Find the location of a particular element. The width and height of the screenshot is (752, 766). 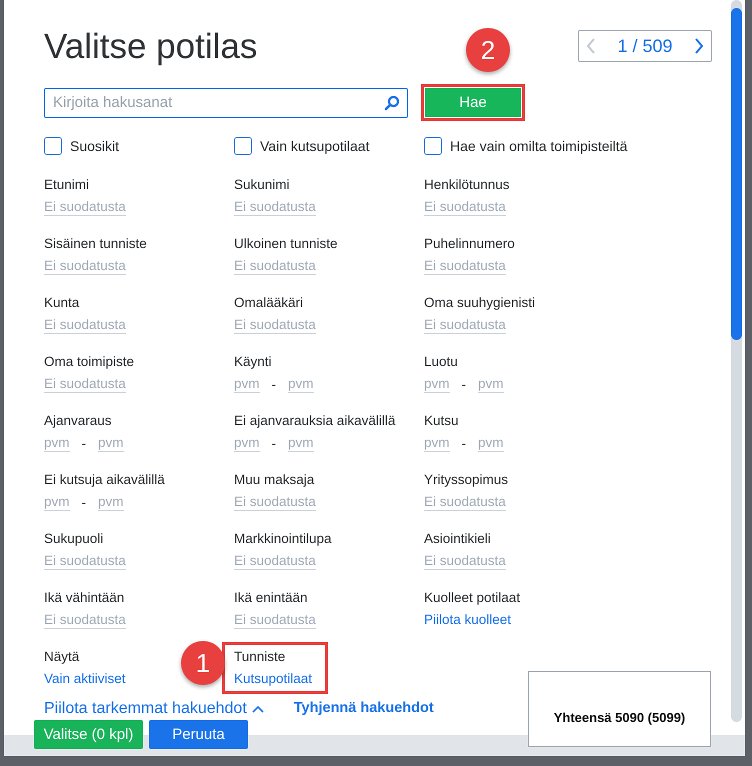

filter-label: Henkilötunnus is located at coordinates (467, 185).